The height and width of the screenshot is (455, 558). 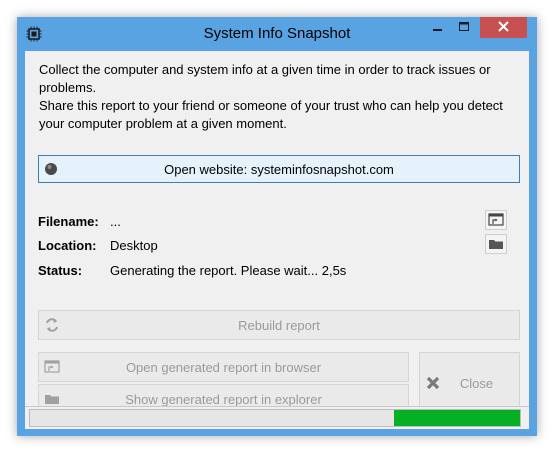 I want to click on location-value: Desktop, so click(x=134, y=245).